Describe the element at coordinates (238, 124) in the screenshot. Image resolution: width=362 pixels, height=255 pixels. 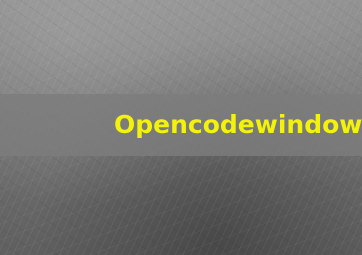
I see `banner-title: Opencodewindows` at that location.